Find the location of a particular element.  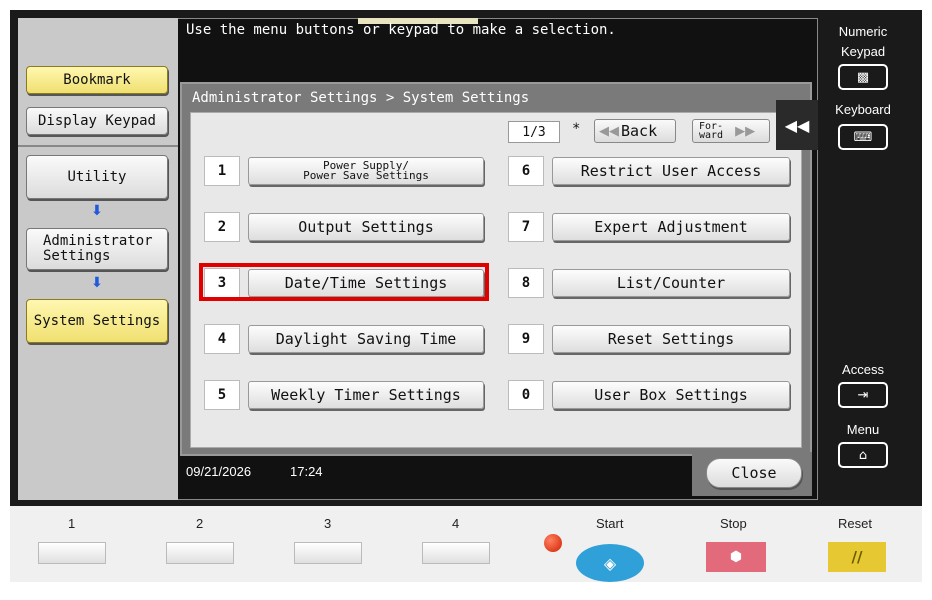

administrator-settings-line1: Administrator is located at coordinates (98, 241).